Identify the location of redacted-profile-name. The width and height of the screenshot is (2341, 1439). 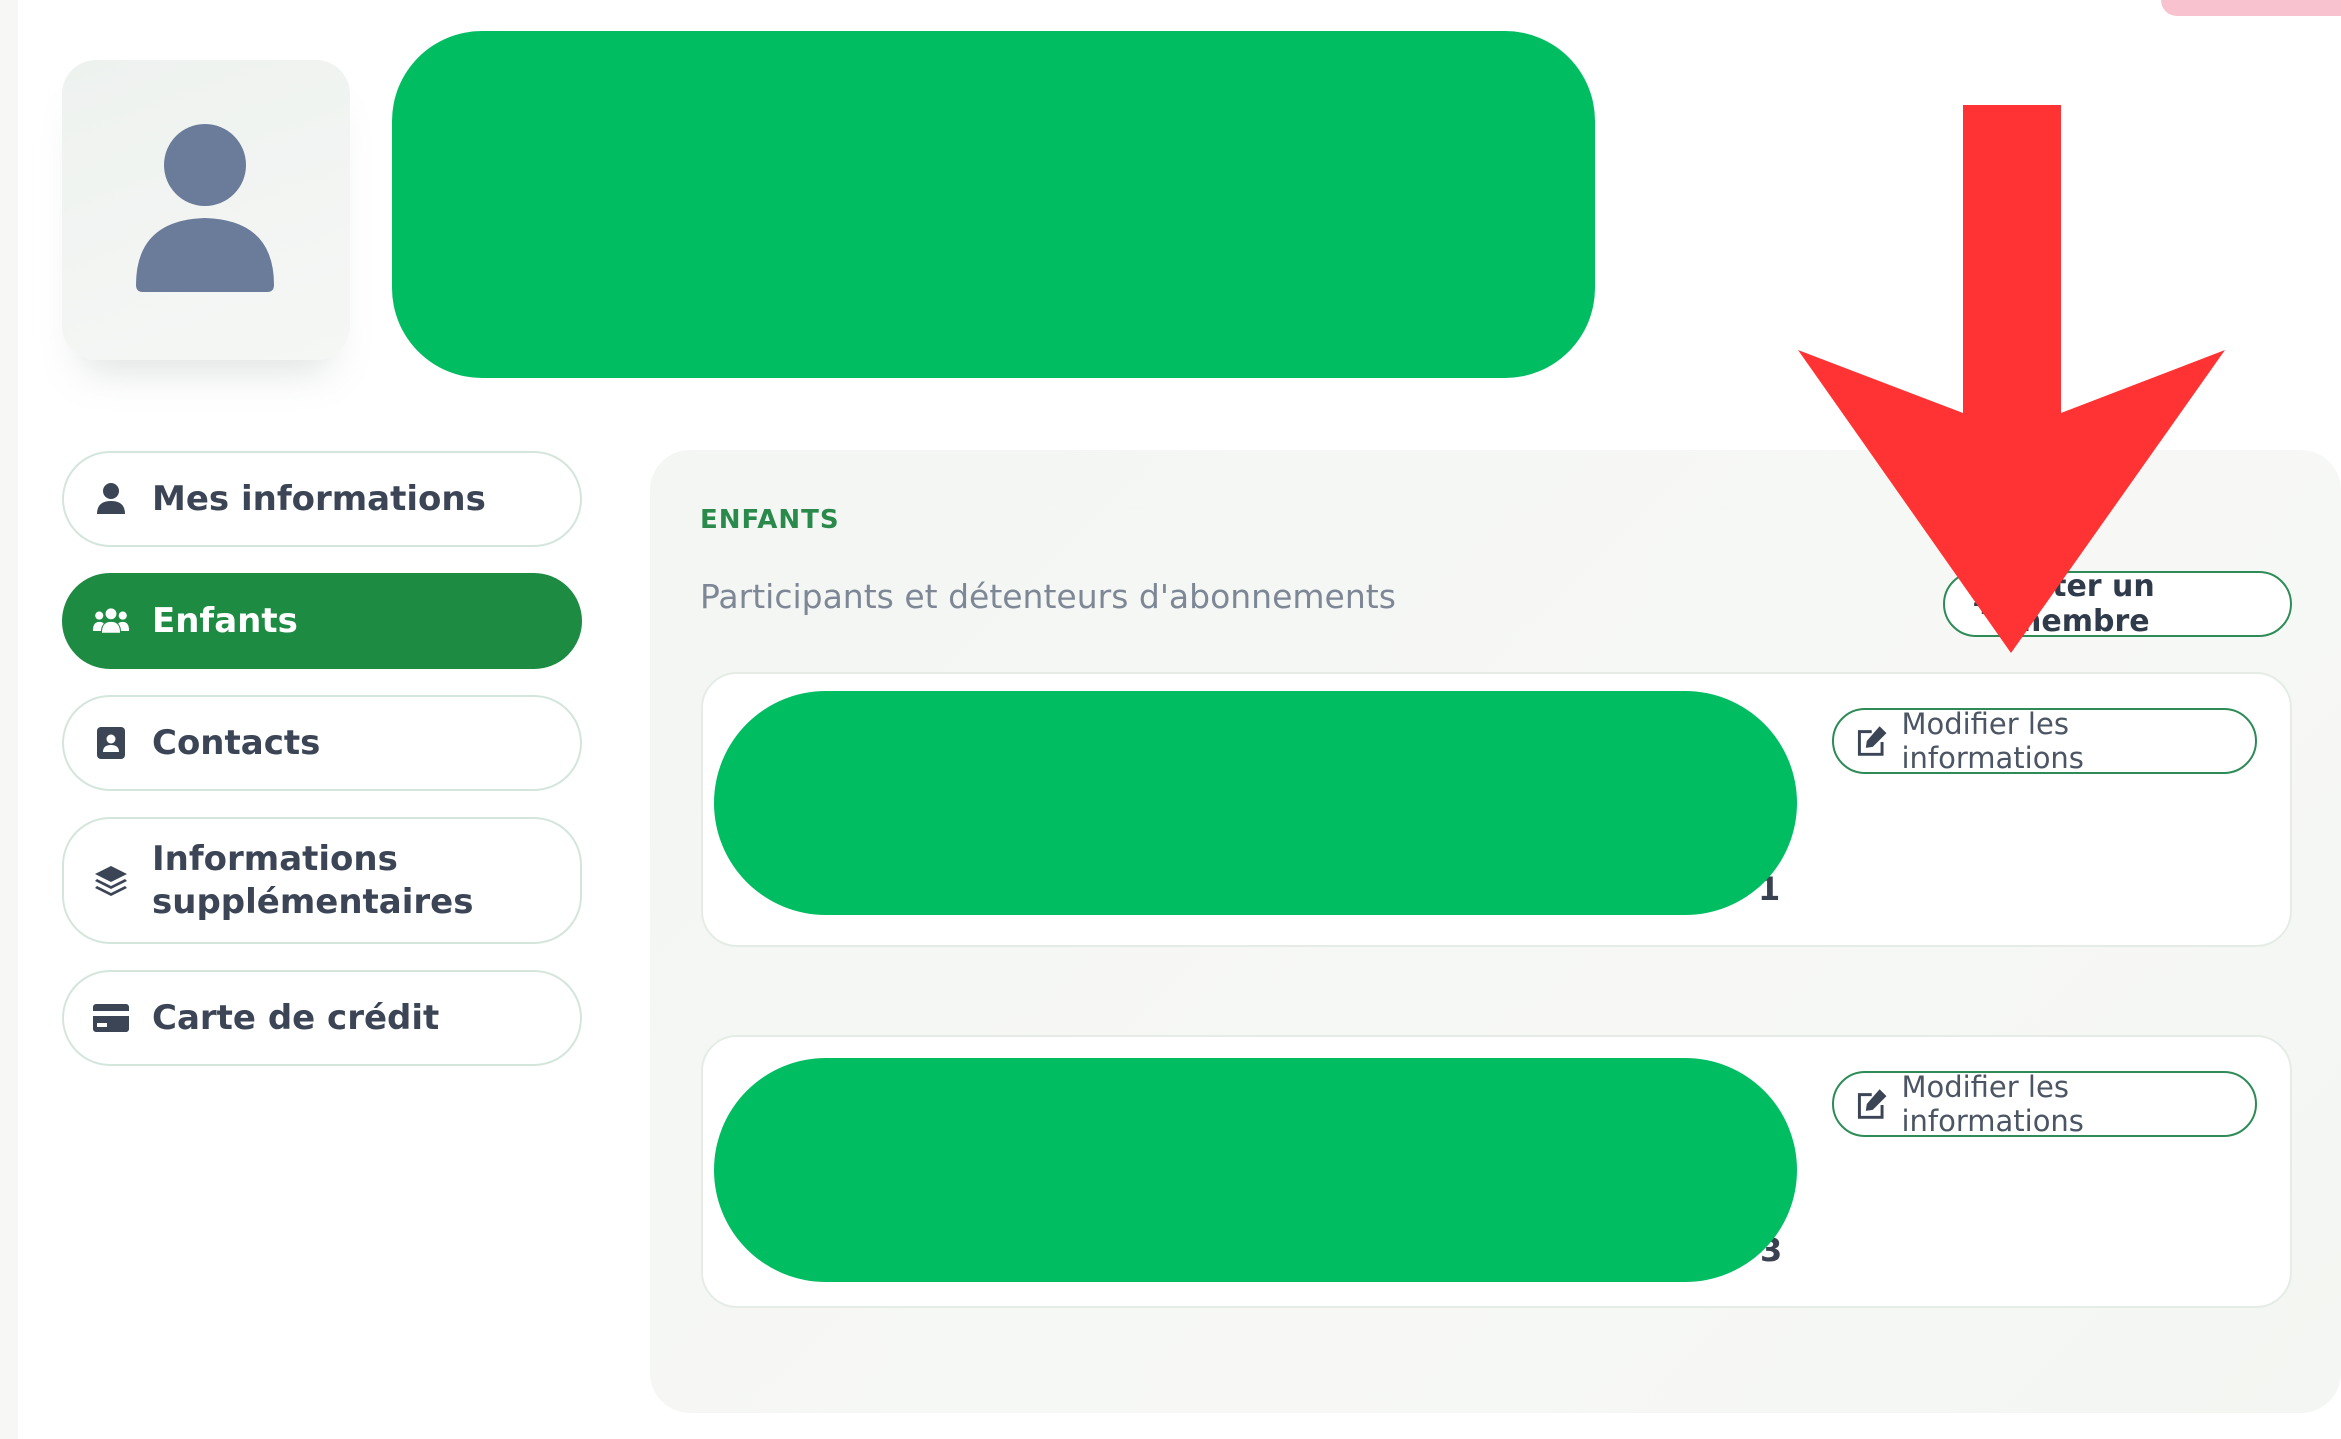
(993, 204).